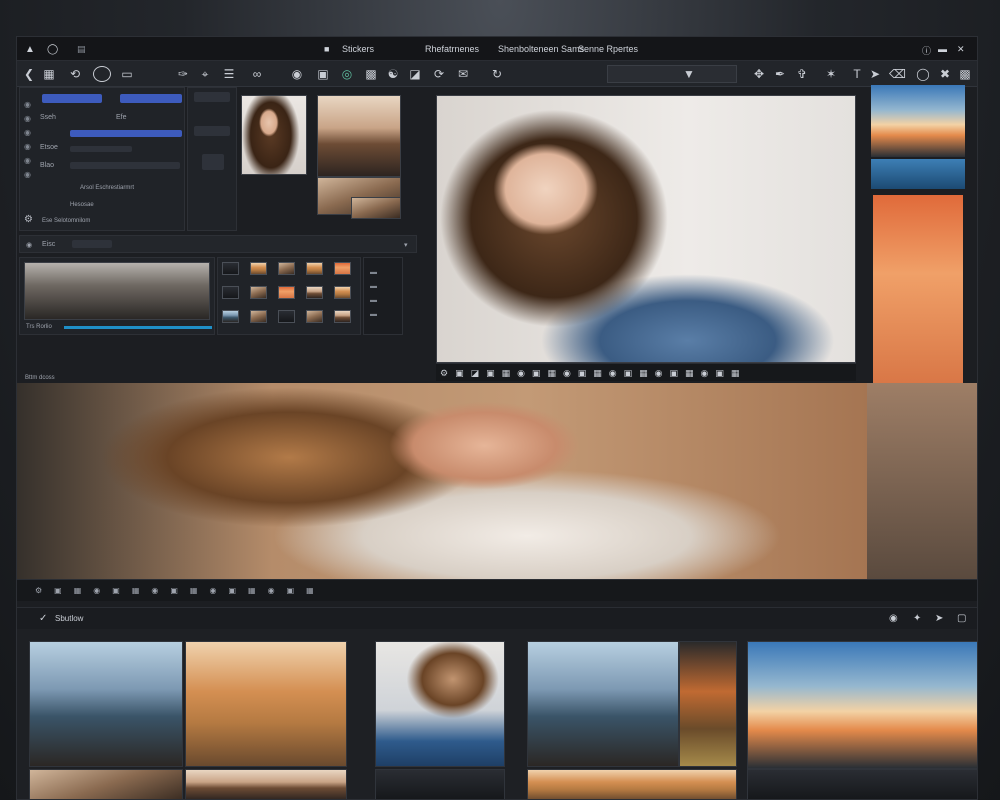  Describe the element at coordinates (897, 74) in the screenshot. I see `erase-icon: ⌫` at that location.